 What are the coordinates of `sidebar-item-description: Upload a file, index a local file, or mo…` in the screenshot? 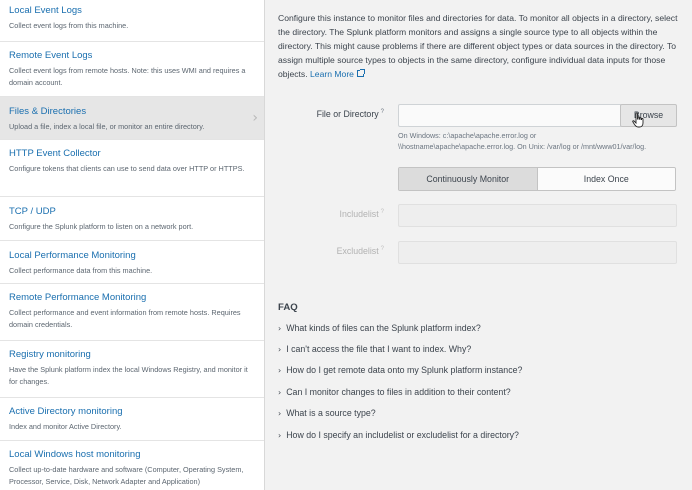 It's located at (107, 126).